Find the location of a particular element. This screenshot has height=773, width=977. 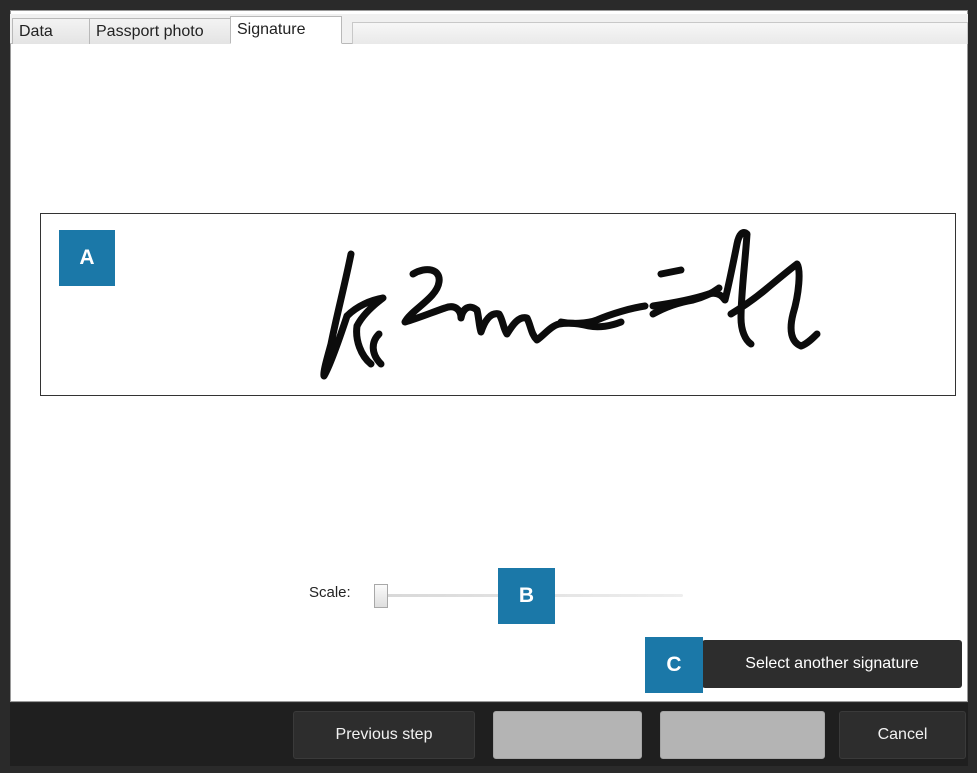

previous-step-button: Previous step is located at coordinates (384, 735).